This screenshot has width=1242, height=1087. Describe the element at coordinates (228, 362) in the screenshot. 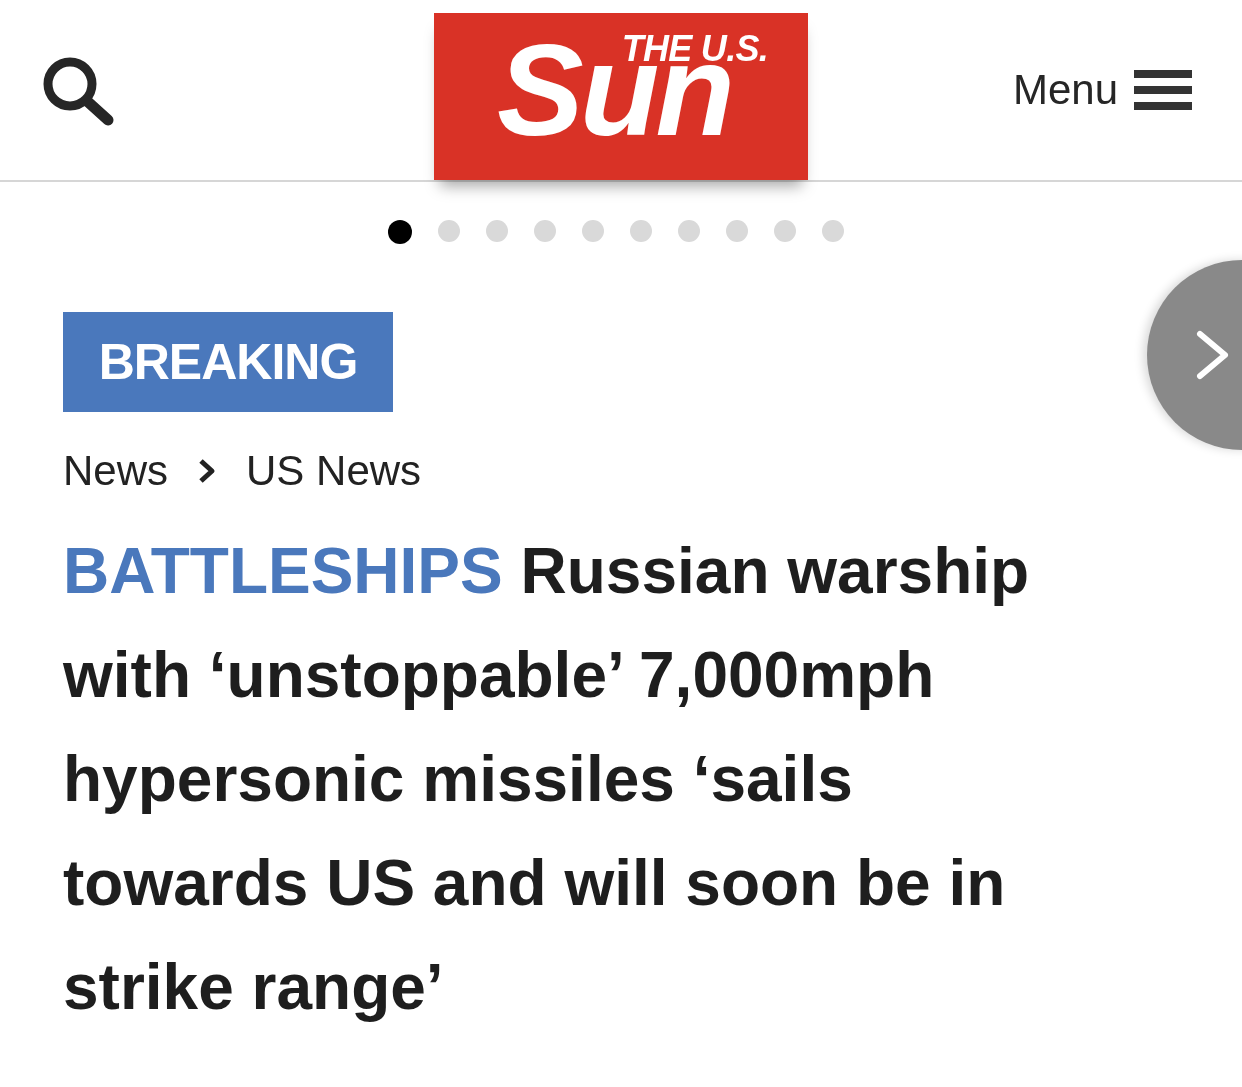

I see `breaking-badge: BREAKING` at that location.